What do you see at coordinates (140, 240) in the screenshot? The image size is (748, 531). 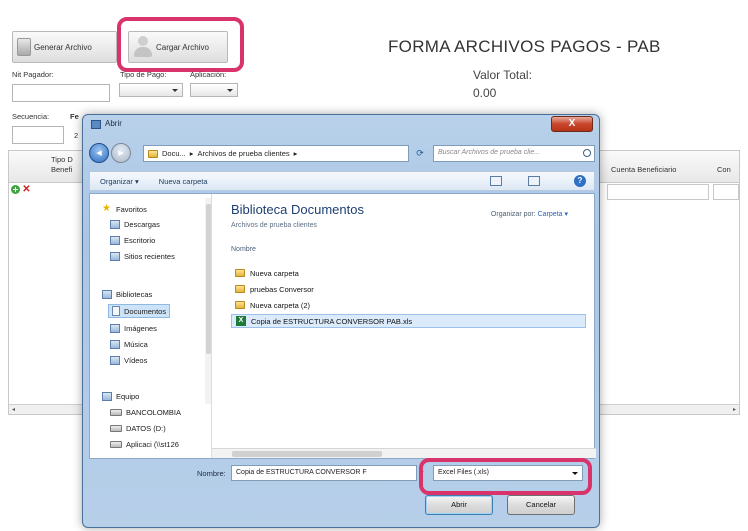 I see `nav-label: Escritorio` at bounding box center [140, 240].